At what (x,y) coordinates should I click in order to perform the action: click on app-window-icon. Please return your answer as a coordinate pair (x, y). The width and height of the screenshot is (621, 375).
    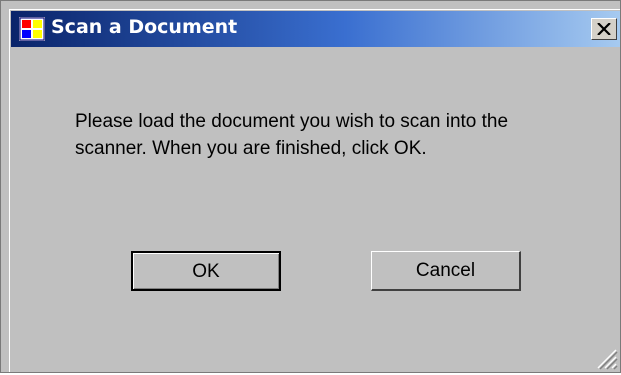
    Looking at the image, I should click on (32, 29).